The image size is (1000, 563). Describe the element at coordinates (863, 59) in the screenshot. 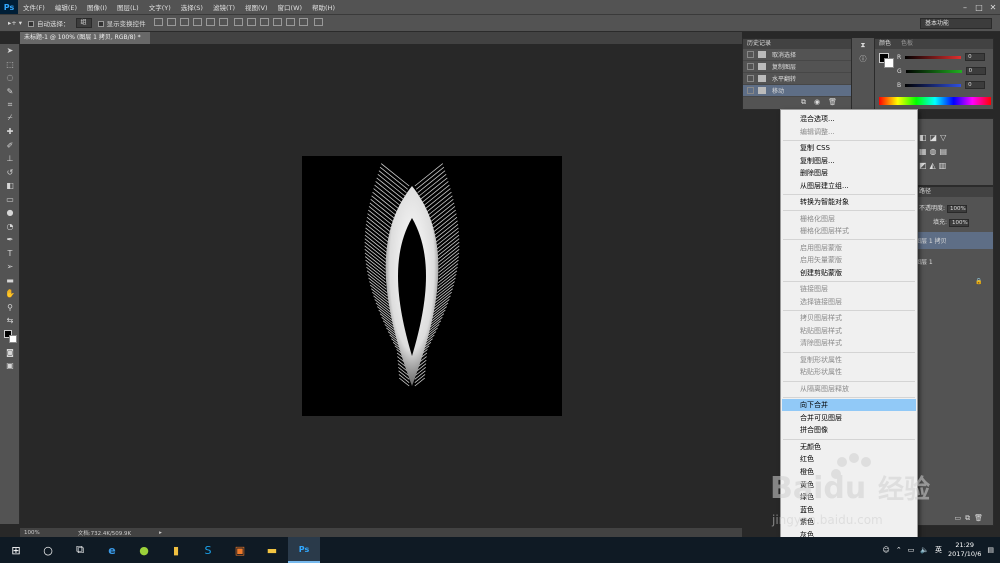

I see `properties-dock-icon: ⓘ` at that location.